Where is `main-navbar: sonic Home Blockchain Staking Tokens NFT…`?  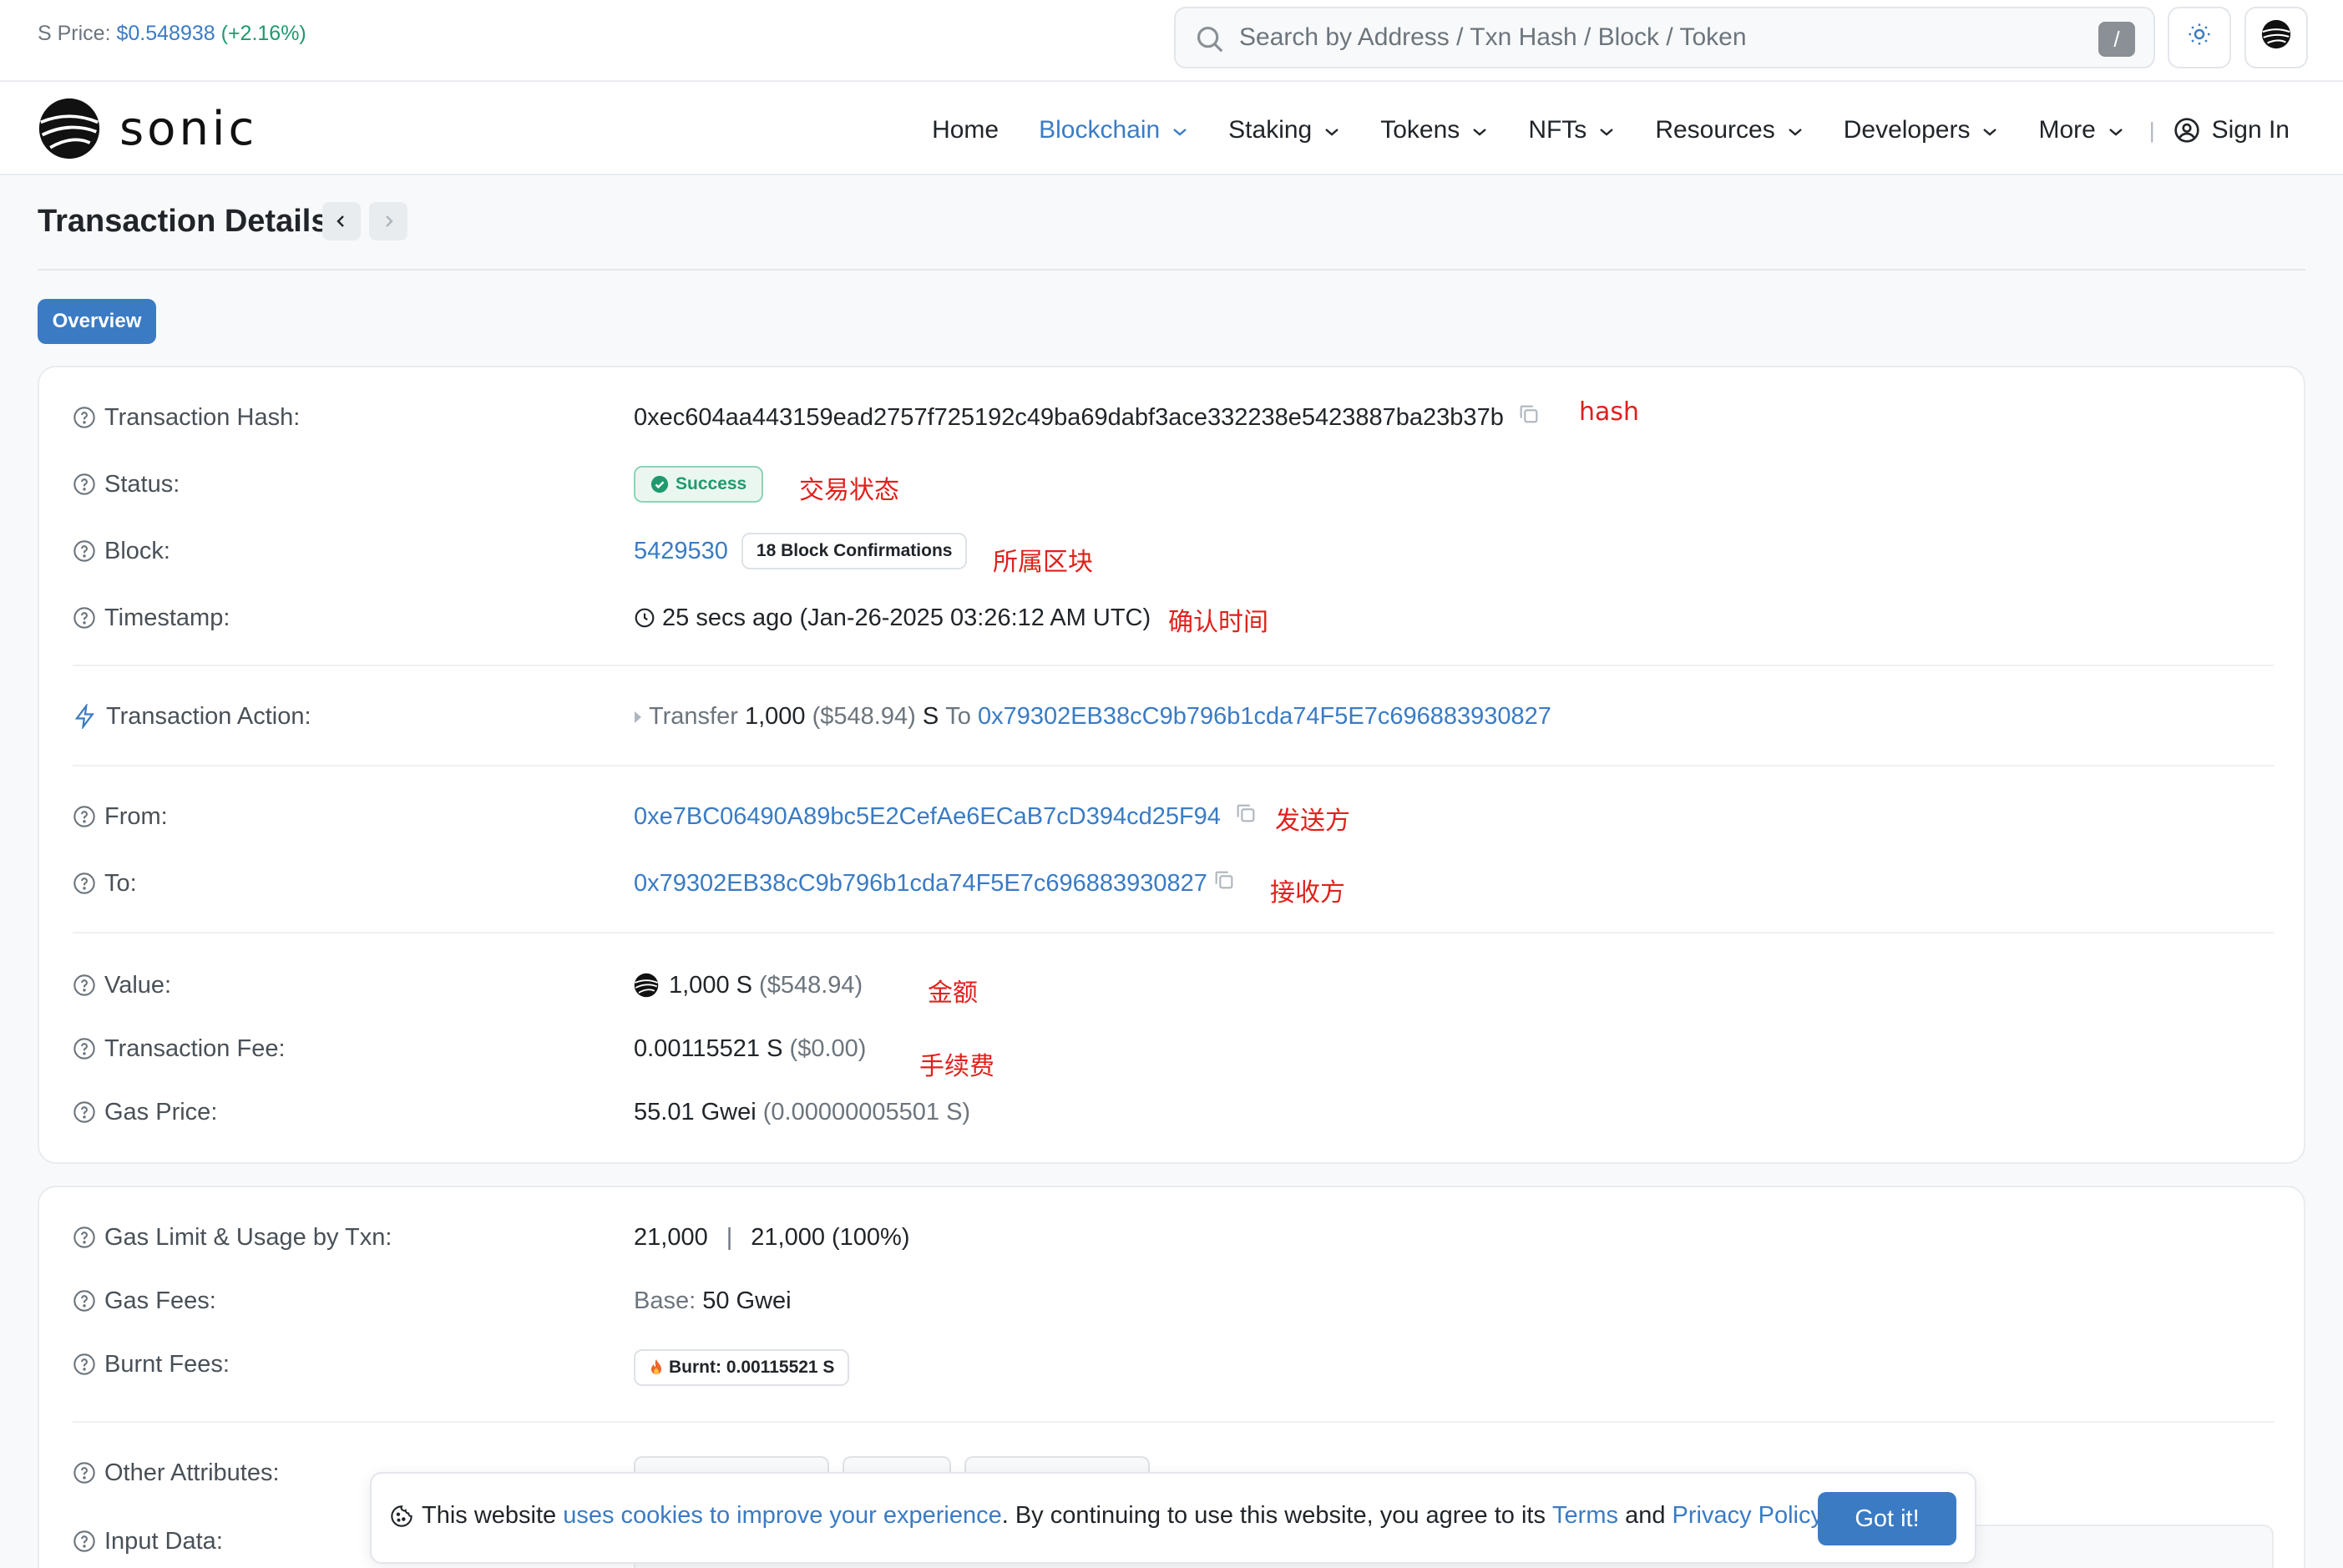 main-navbar: sonic Home Blockchain Staking Tokens NFT… is located at coordinates (1171, 128).